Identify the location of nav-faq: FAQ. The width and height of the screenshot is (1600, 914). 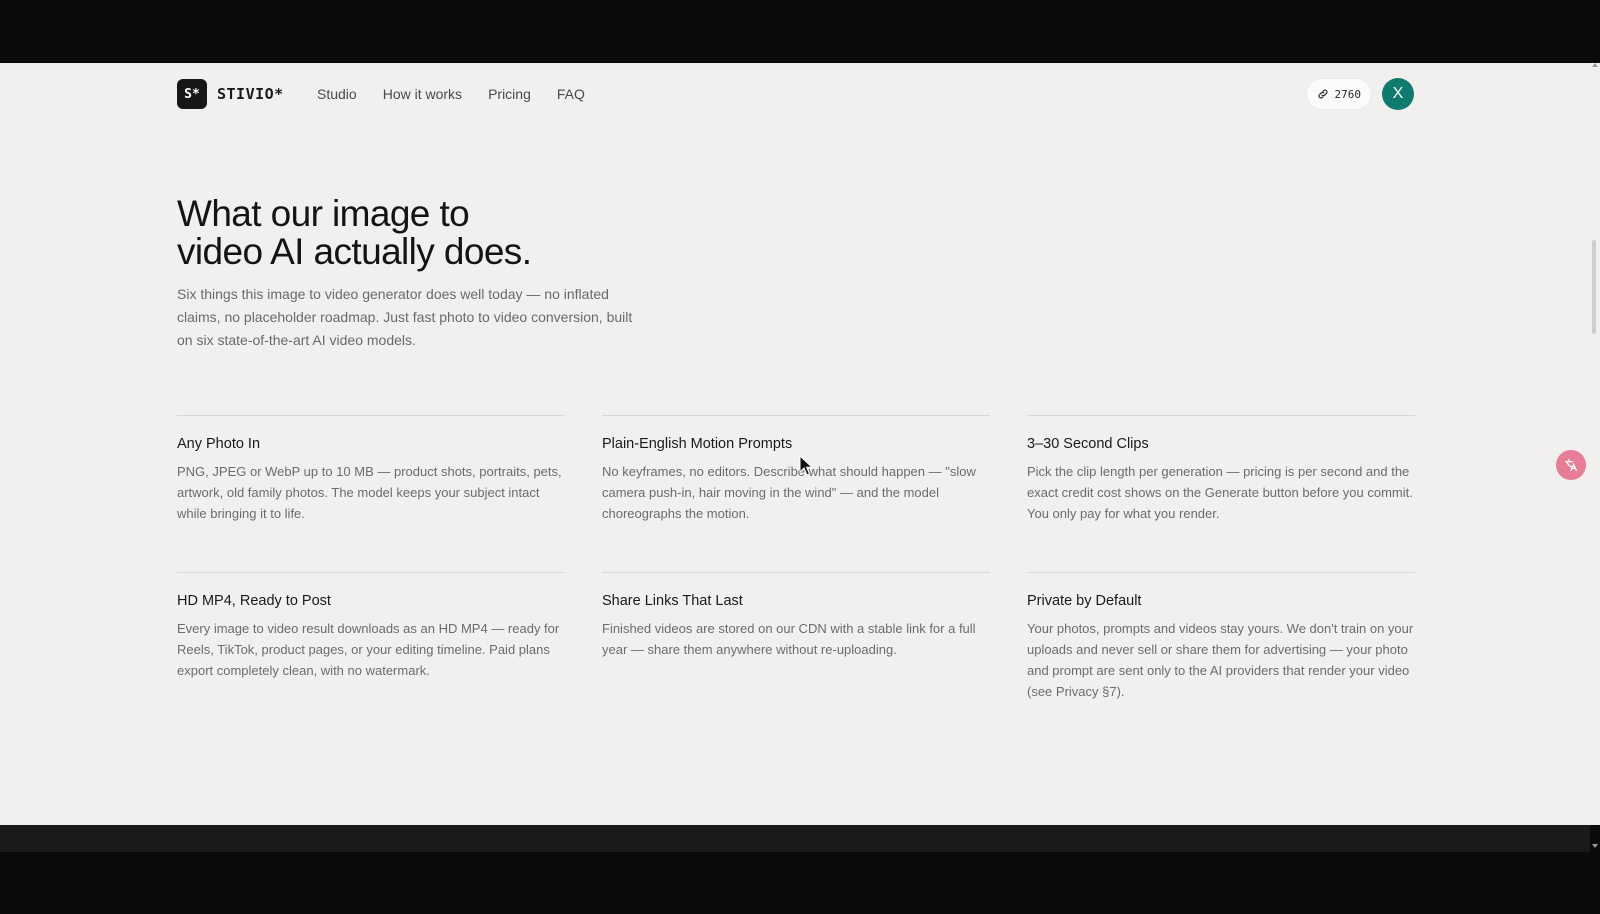
(571, 94).